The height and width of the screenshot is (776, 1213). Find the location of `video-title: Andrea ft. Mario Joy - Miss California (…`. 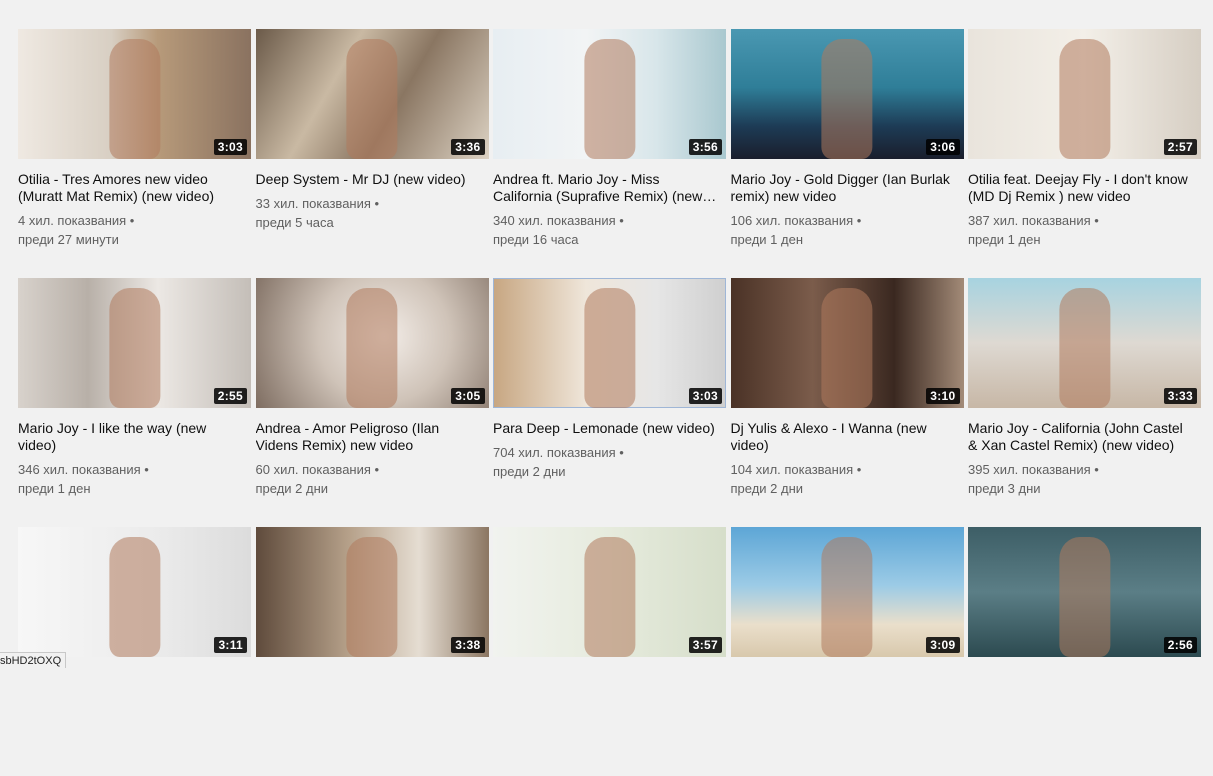

video-title: Andrea ft. Mario Joy - Miss California (… is located at coordinates (609, 188).